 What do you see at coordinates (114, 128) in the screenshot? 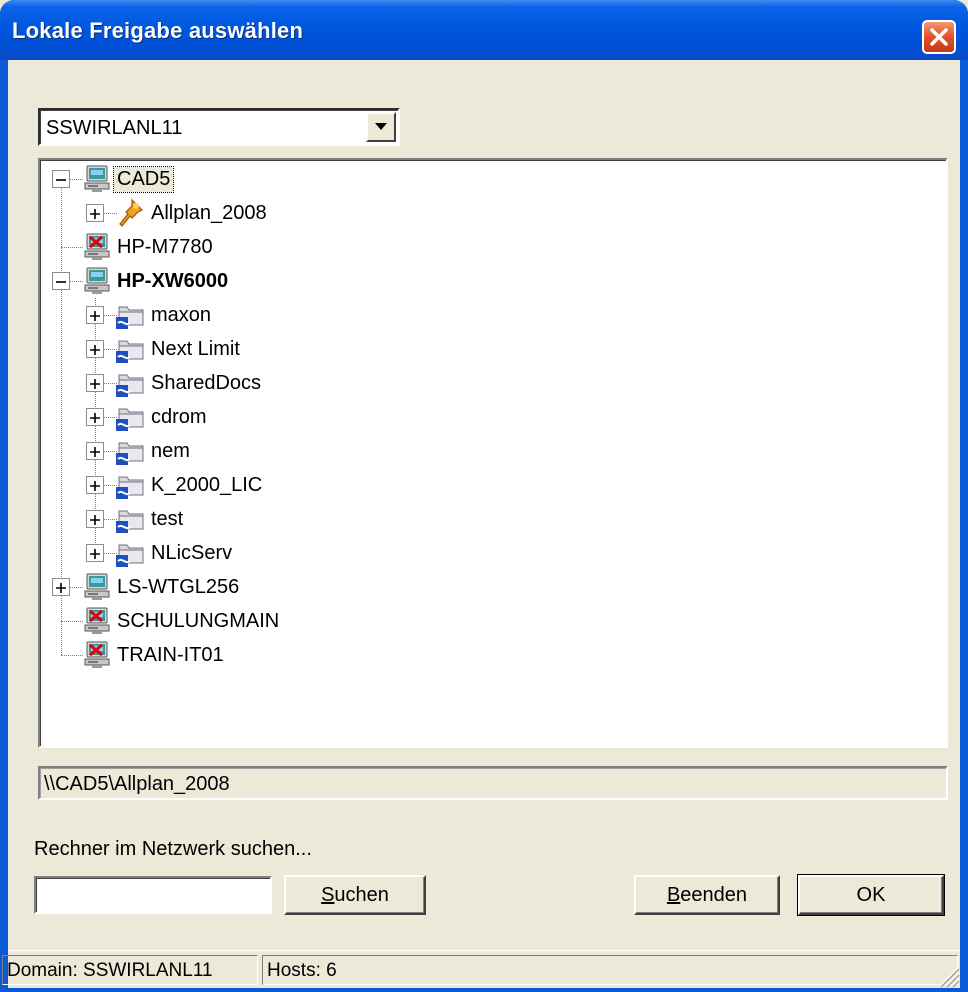
I see `domain-select-value: SSWIRLANL11` at bounding box center [114, 128].